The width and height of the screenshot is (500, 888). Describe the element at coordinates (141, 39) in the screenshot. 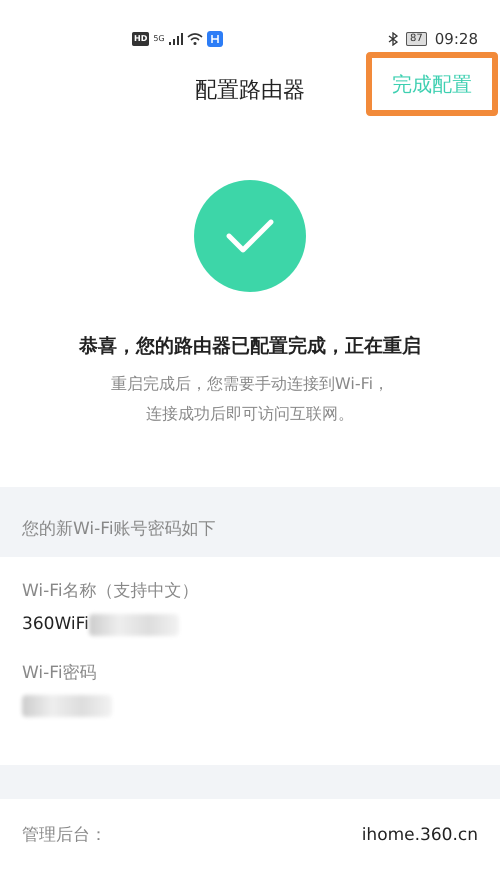

I see `hd-indicator: HD` at that location.